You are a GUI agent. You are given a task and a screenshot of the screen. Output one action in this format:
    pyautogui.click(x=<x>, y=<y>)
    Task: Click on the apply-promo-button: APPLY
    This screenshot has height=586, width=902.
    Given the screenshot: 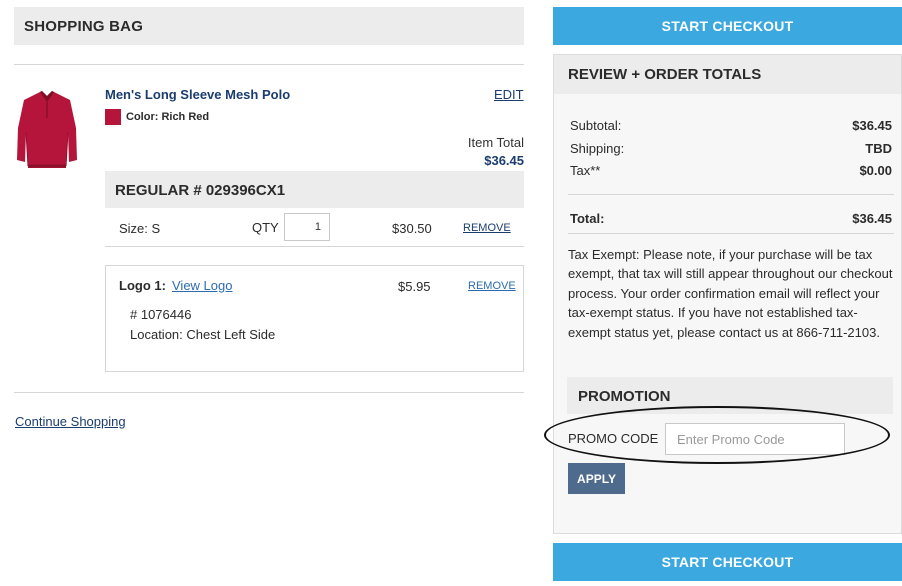 What is the action you would take?
    pyautogui.click(x=596, y=478)
    